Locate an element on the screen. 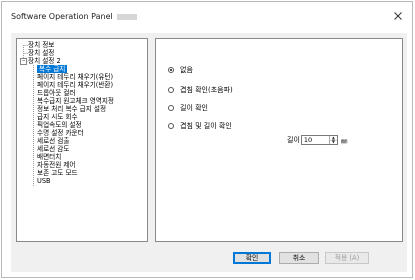 The image size is (415, 280). window-title: Software Operation Panel is located at coordinates (74, 16).